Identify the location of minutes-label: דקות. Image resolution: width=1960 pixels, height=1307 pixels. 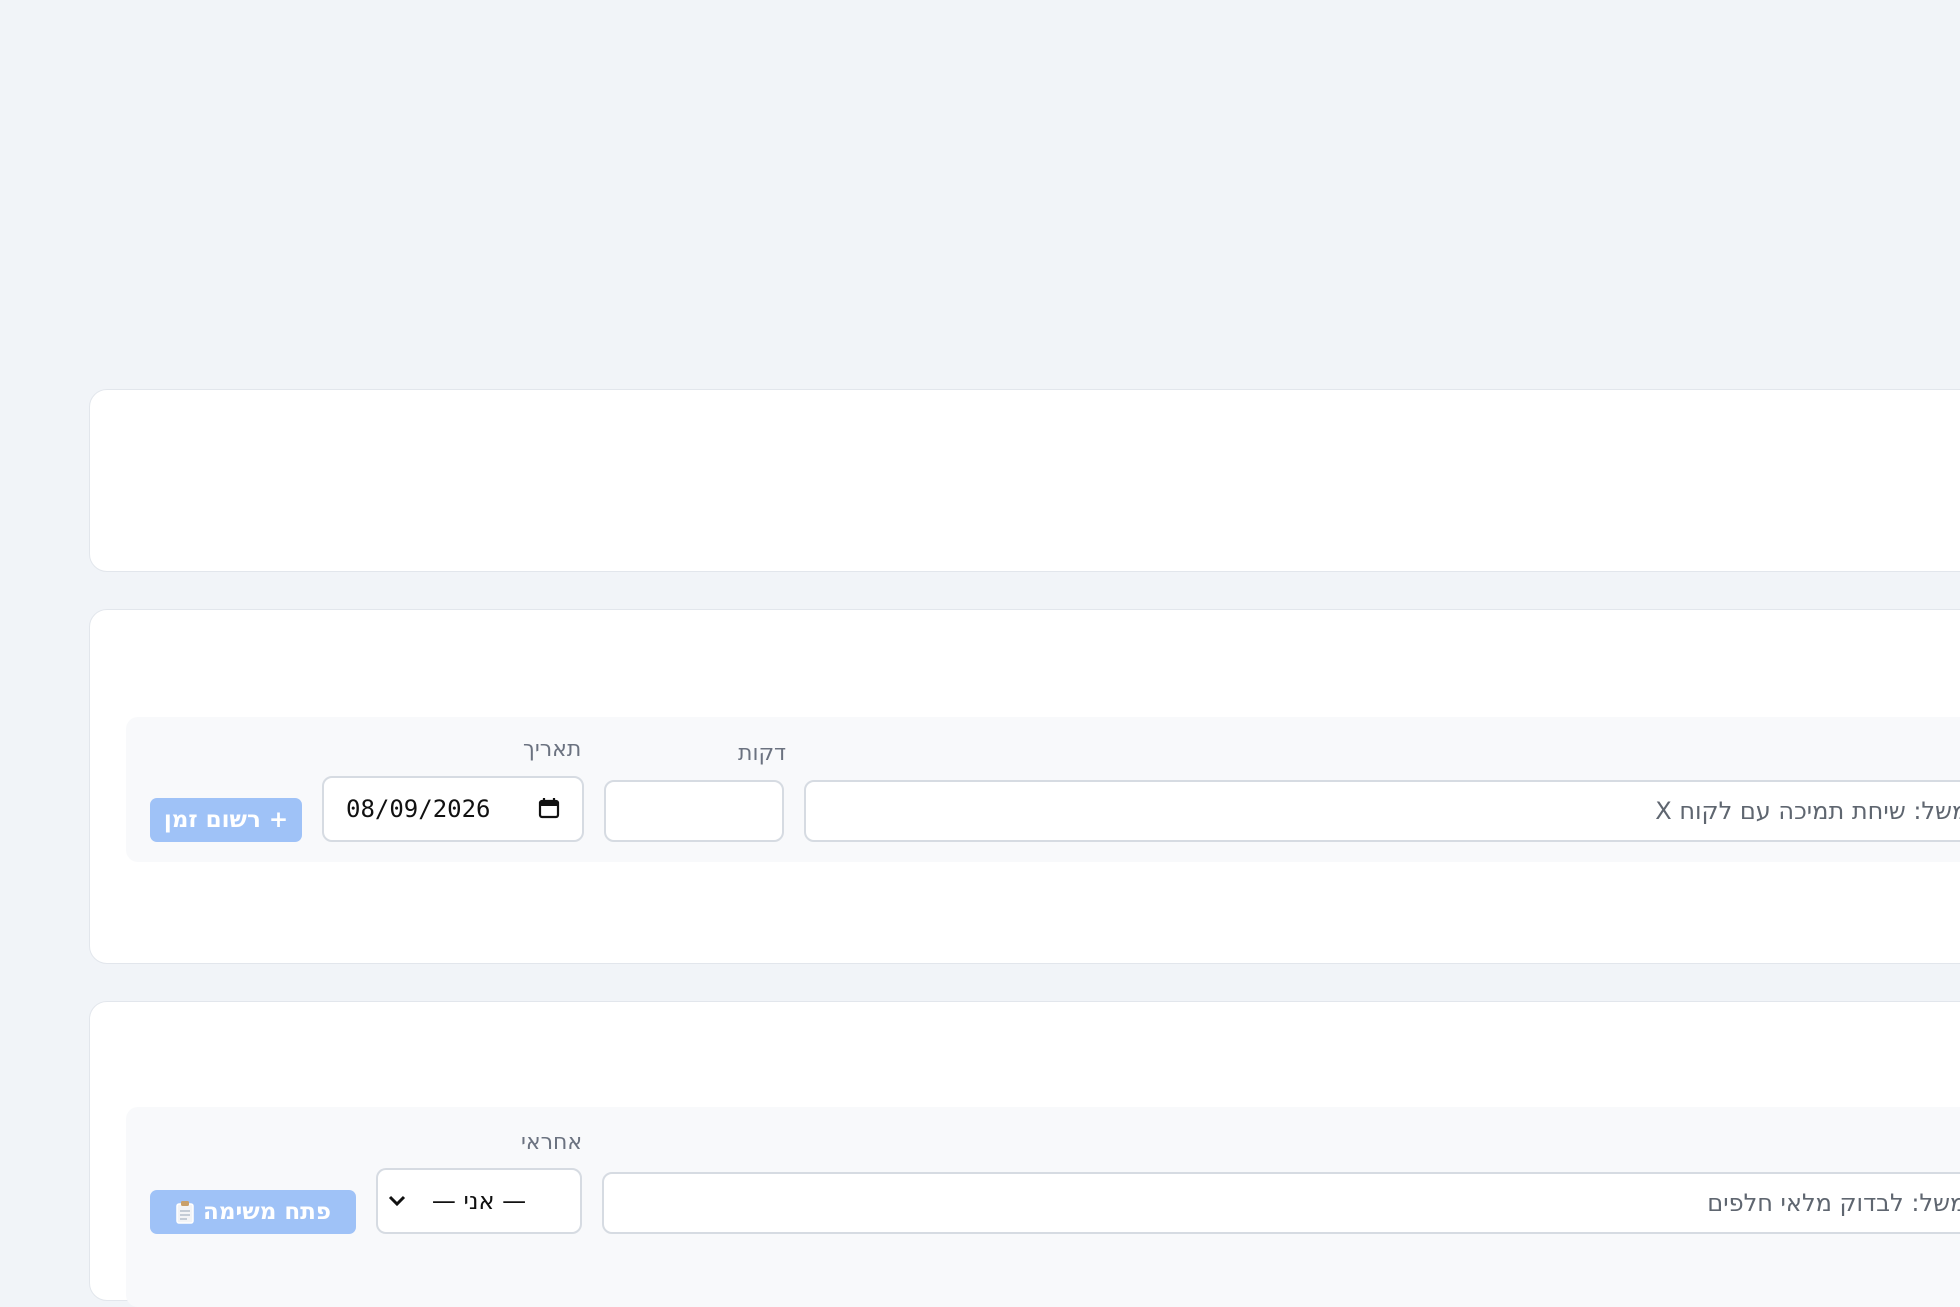
(762, 753).